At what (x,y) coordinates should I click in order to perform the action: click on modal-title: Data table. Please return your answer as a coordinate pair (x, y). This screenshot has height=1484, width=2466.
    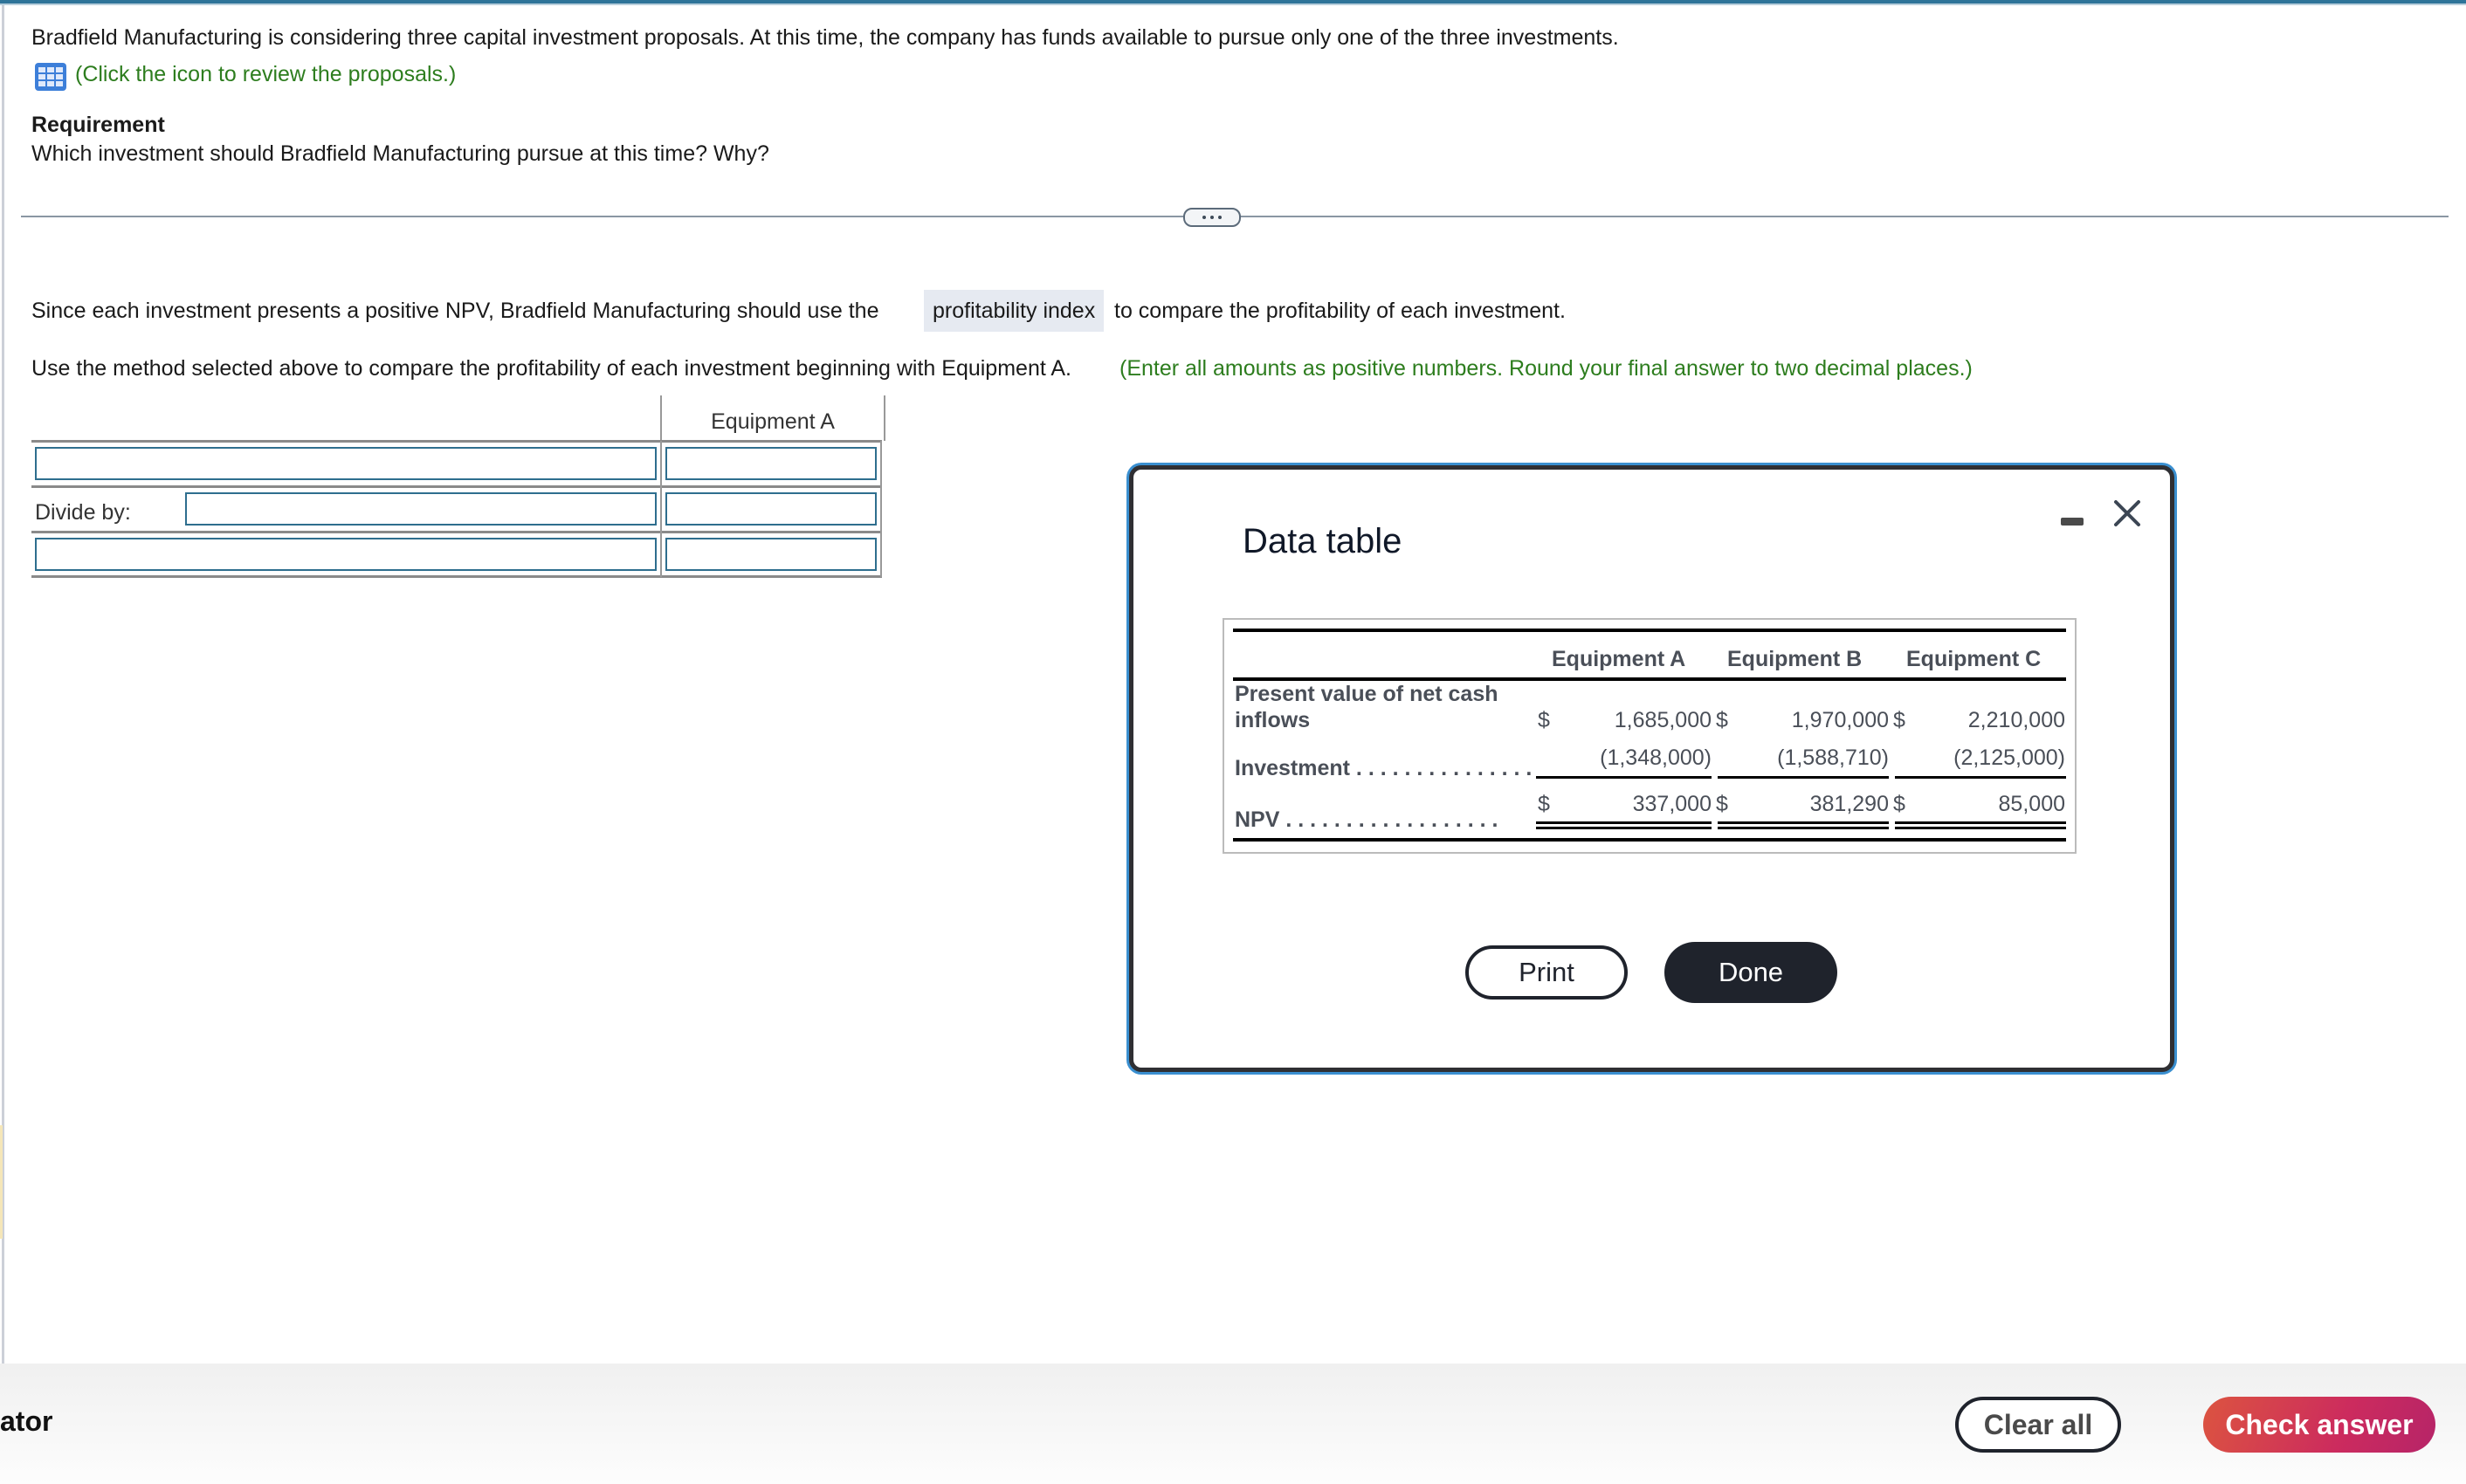
    Looking at the image, I should click on (1322, 541).